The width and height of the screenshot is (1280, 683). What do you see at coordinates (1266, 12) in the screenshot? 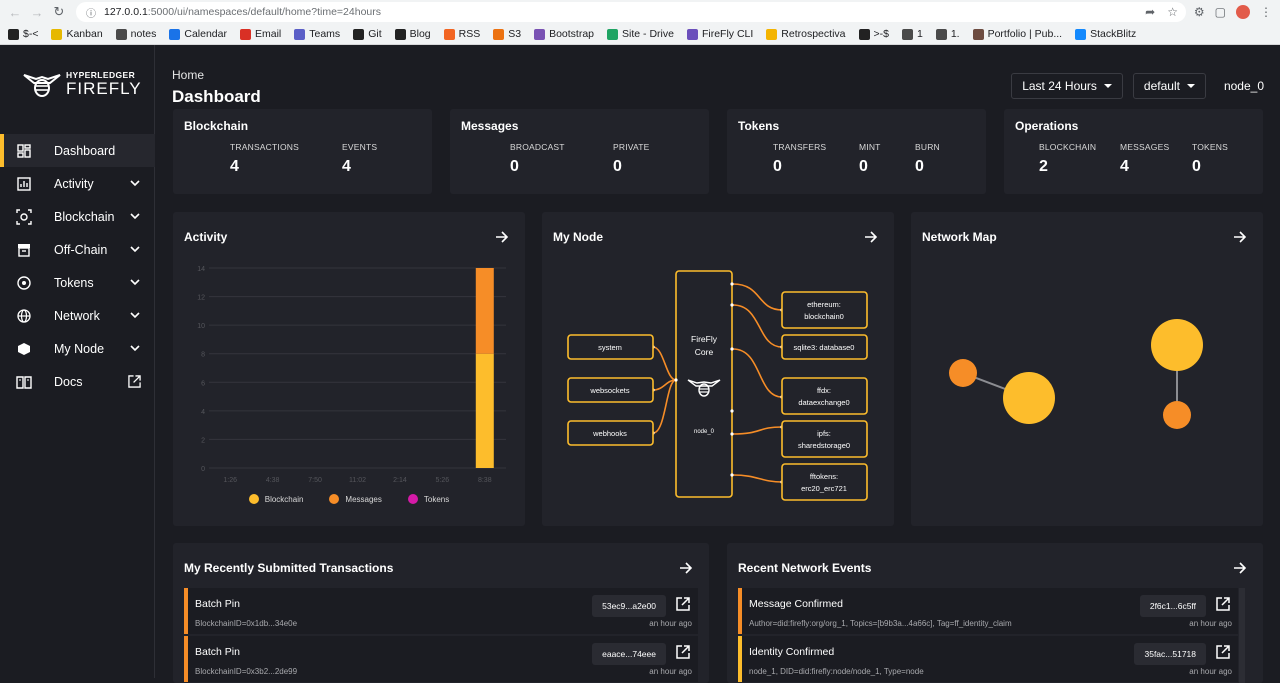
I see `menu-icon: ⋮` at bounding box center [1266, 12].